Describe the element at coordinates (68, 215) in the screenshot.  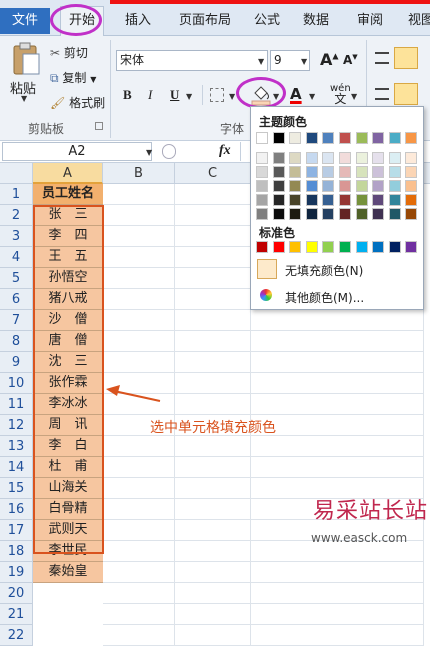
I see `cell-a: 张 三` at that location.